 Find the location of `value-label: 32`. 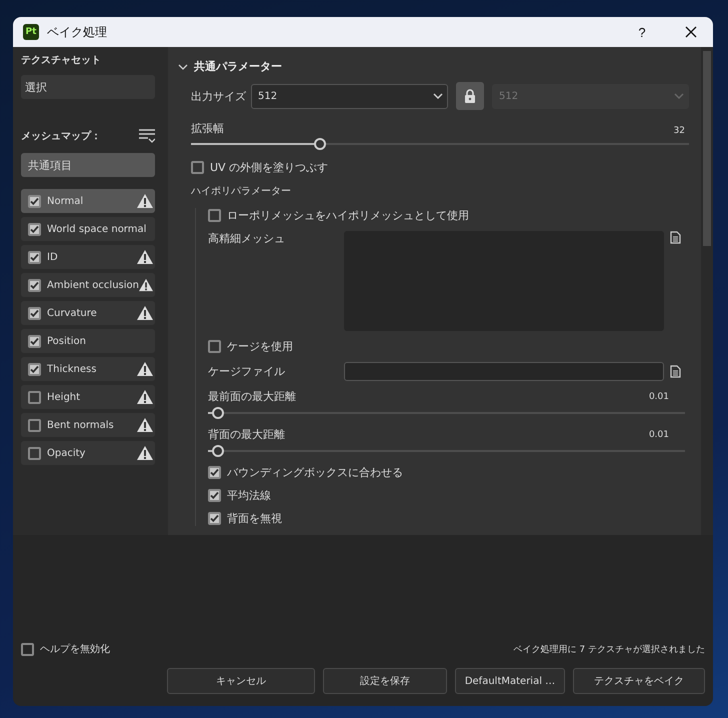

value-label: 32 is located at coordinates (679, 131).